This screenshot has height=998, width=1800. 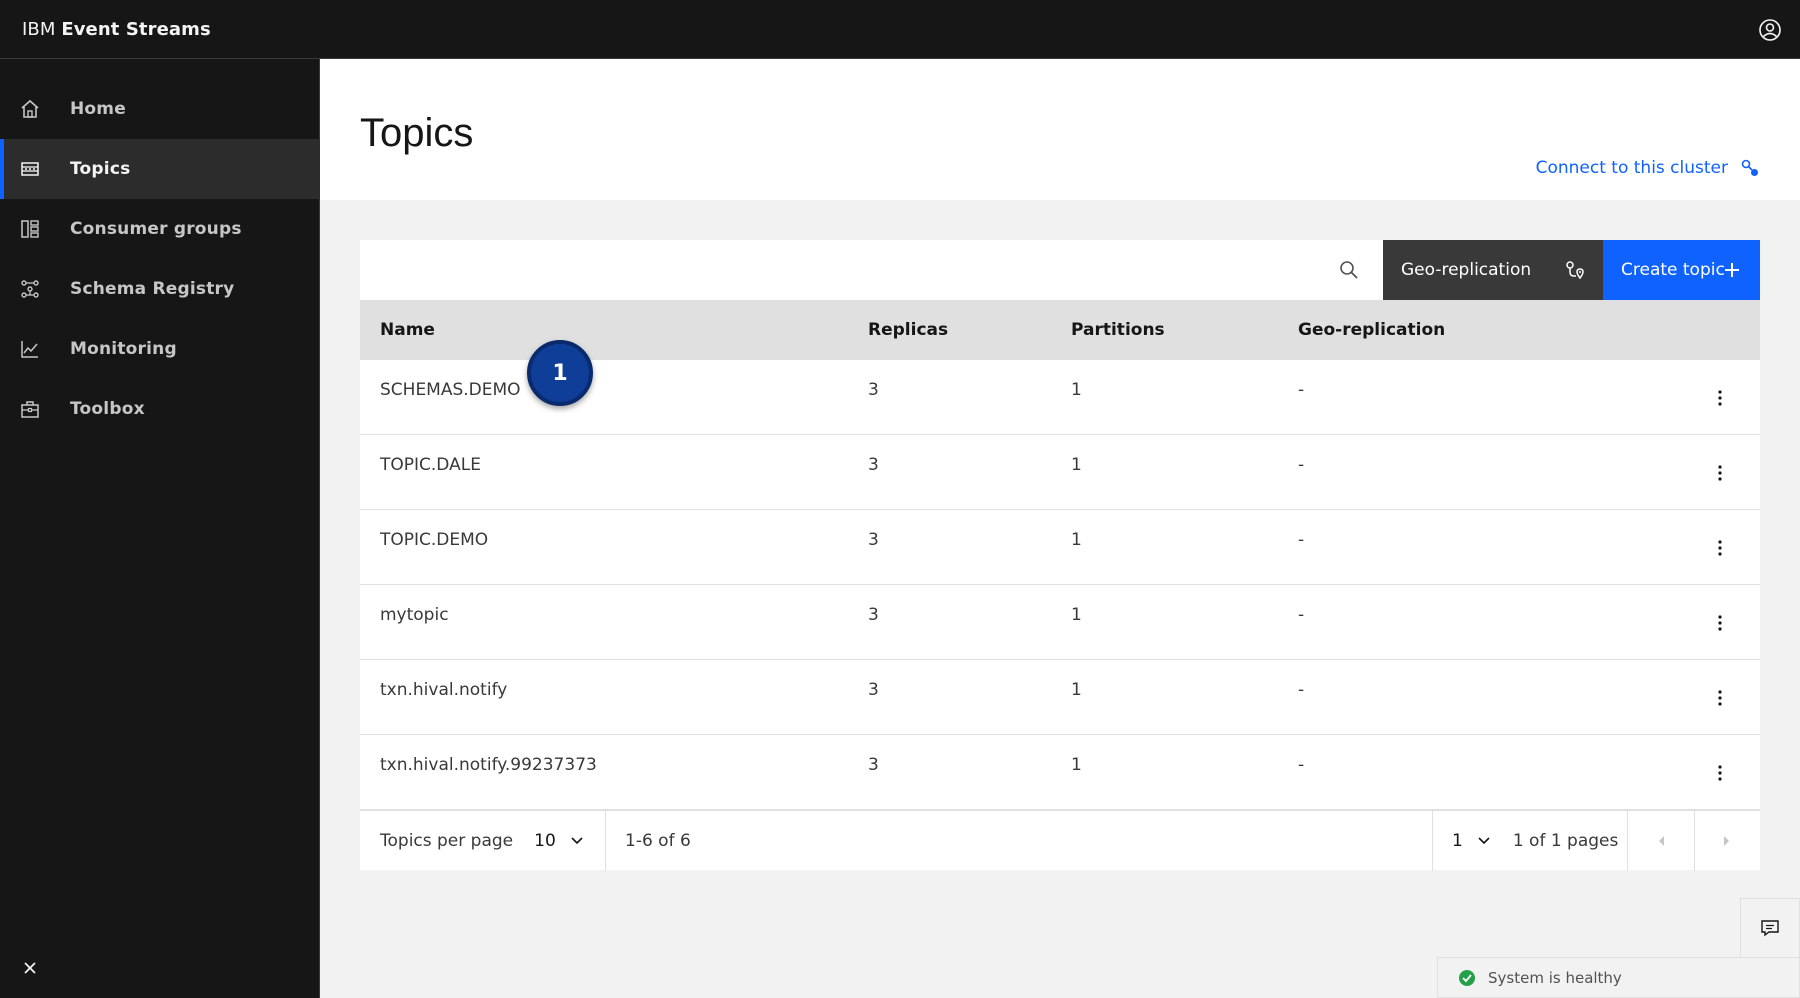 I want to click on previous-page-button, so click(x=1661, y=841).